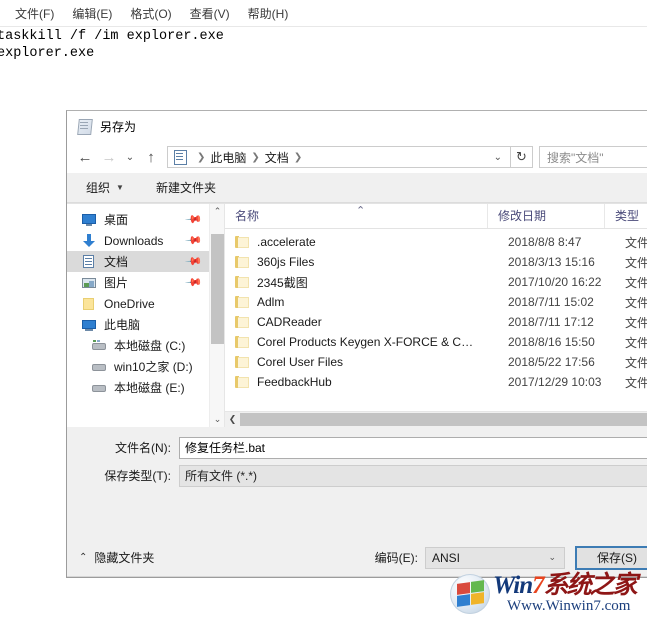  Describe the element at coordinates (130, 157) in the screenshot. I see `recent-locations-chevron-down-icon: ⌄` at that location.